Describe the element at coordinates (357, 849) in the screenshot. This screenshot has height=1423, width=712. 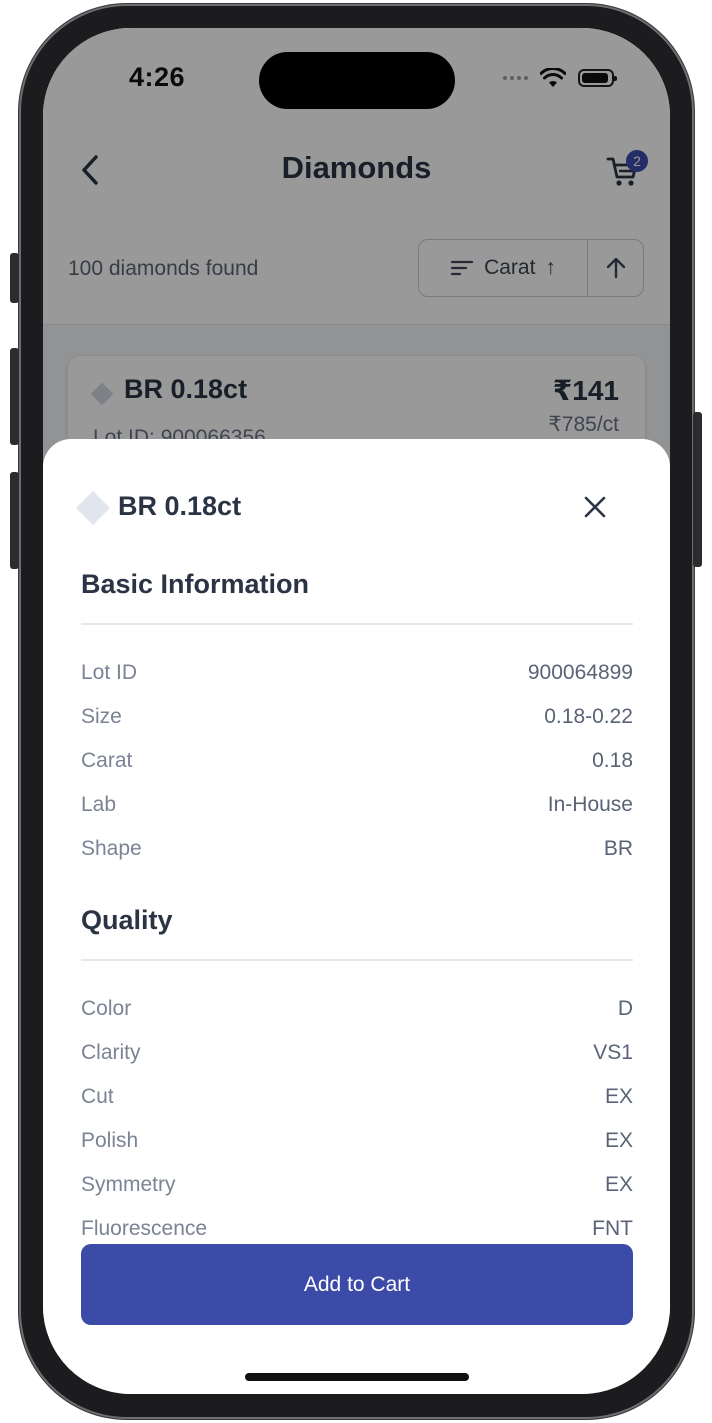
I see `detail-row-shape: Shape BR` at that location.